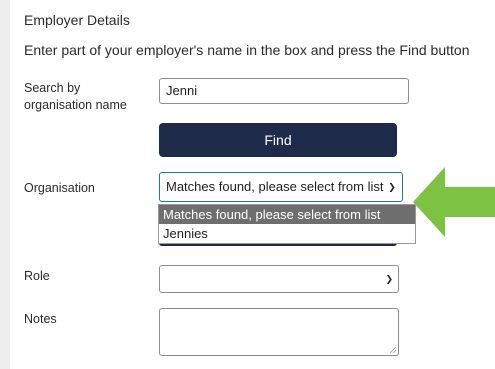 This screenshot has height=369, width=495. Describe the element at coordinates (279, 332) in the screenshot. I see `notes-textarea` at that location.